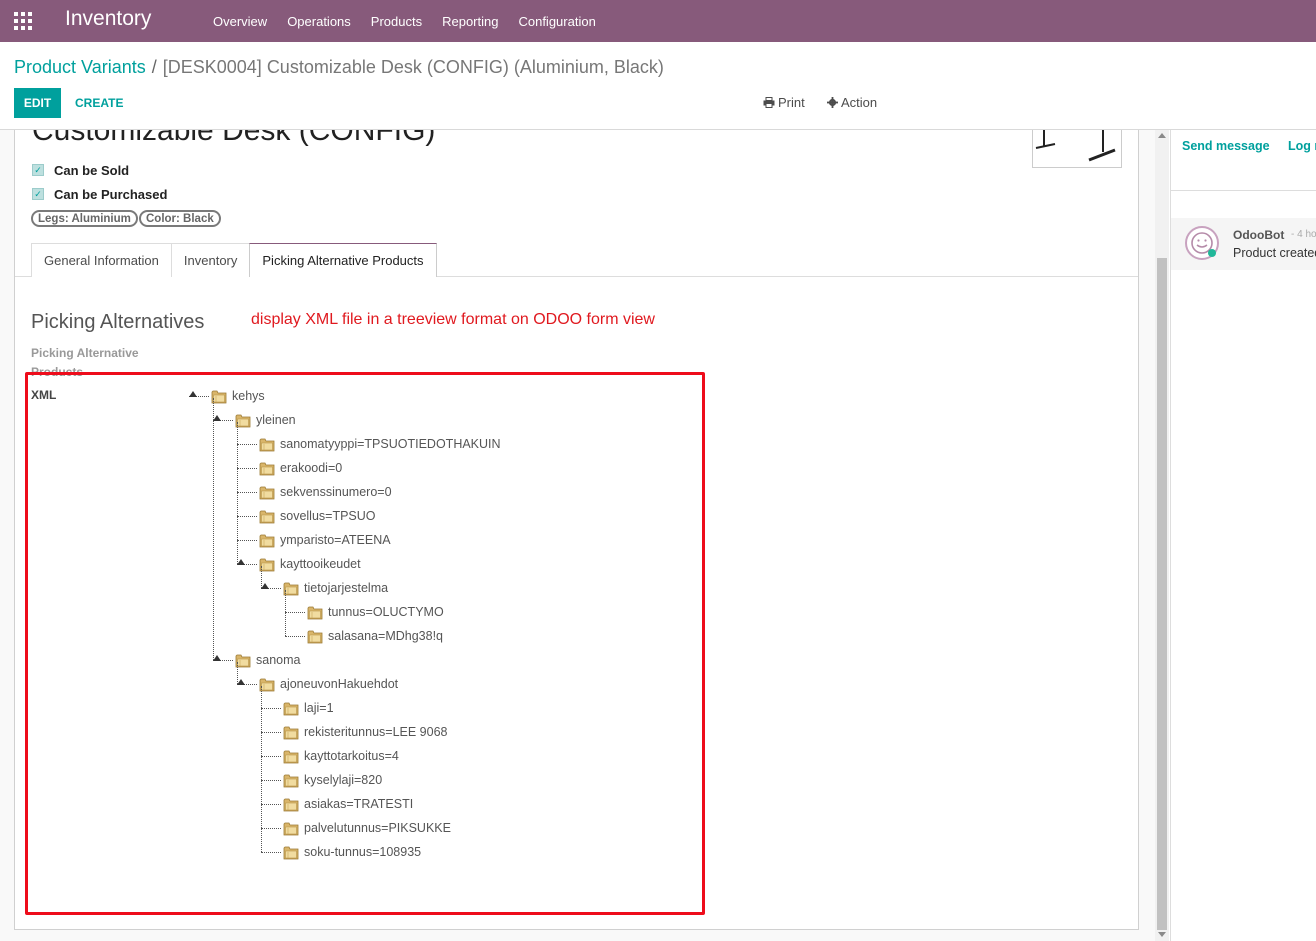 This screenshot has height=941, width=1316. I want to click on tab-inventory: Inventory, so click(210, 260).